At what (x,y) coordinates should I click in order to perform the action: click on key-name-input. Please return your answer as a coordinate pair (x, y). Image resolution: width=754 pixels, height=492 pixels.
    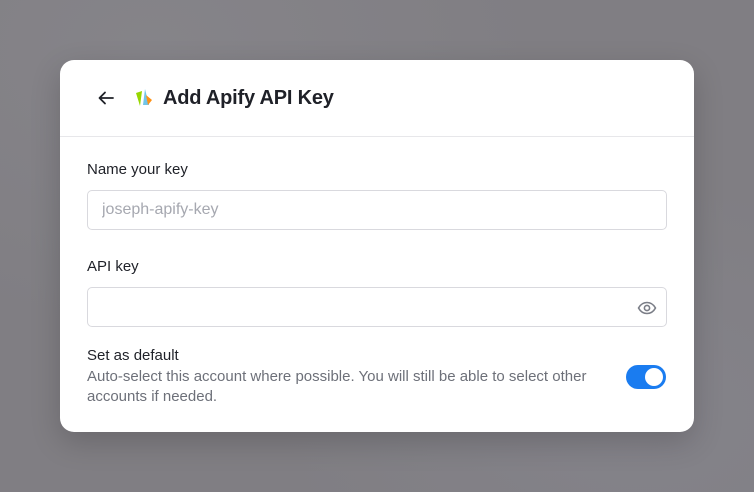
    Looking at the image, I should click on (377, 210).